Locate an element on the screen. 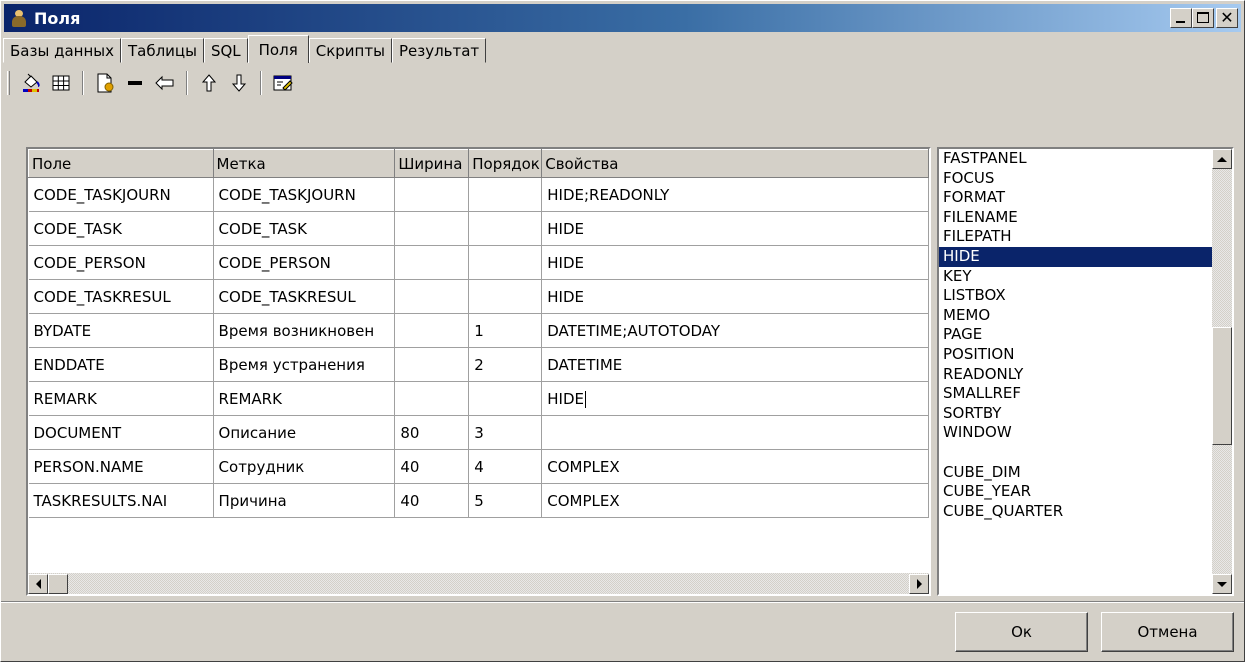  vertical-scrollbar is located at coordinates (1222, 371).